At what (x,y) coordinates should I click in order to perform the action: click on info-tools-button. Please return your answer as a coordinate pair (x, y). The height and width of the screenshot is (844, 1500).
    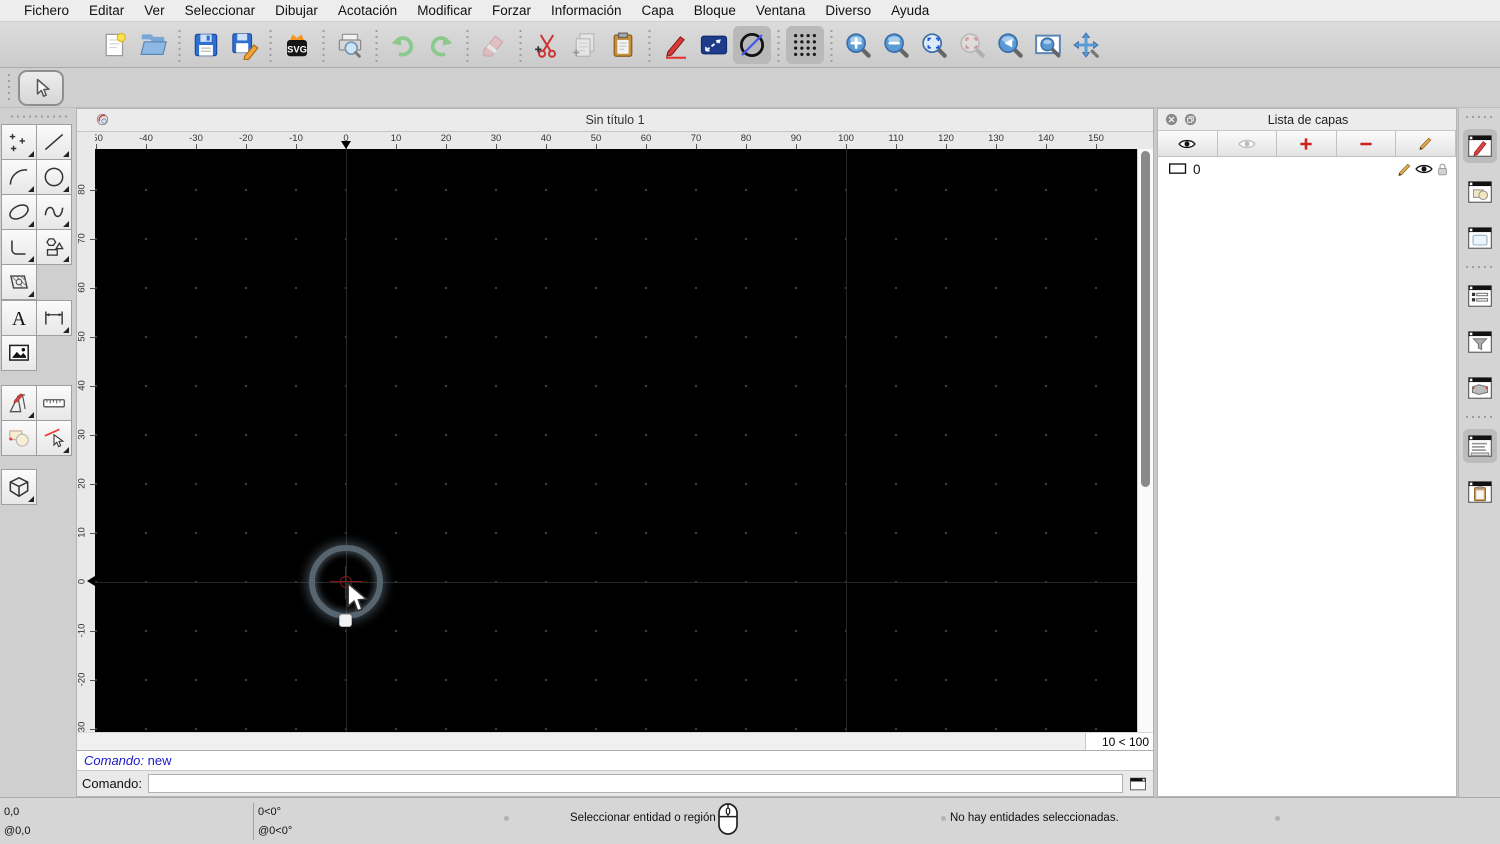
    Looking at the image, I should click on (19, 438).